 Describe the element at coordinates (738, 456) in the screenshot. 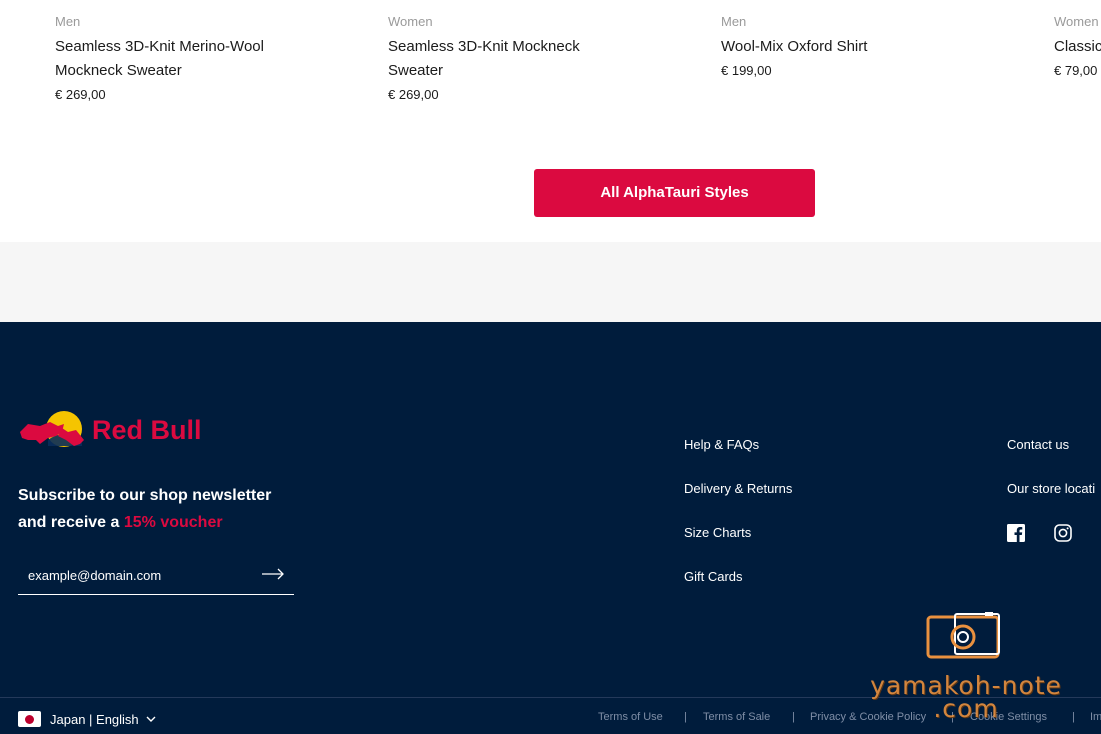

I see `help-faqs-link: Help & FAQs` at that location.